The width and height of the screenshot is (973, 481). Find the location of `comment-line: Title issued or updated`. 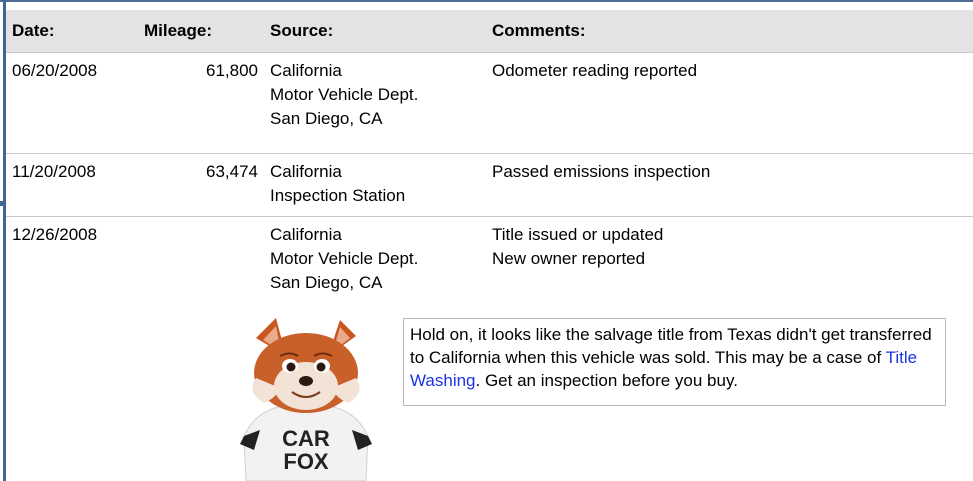

comment-line: Title issued or updated is located at coordinates (578, 234).